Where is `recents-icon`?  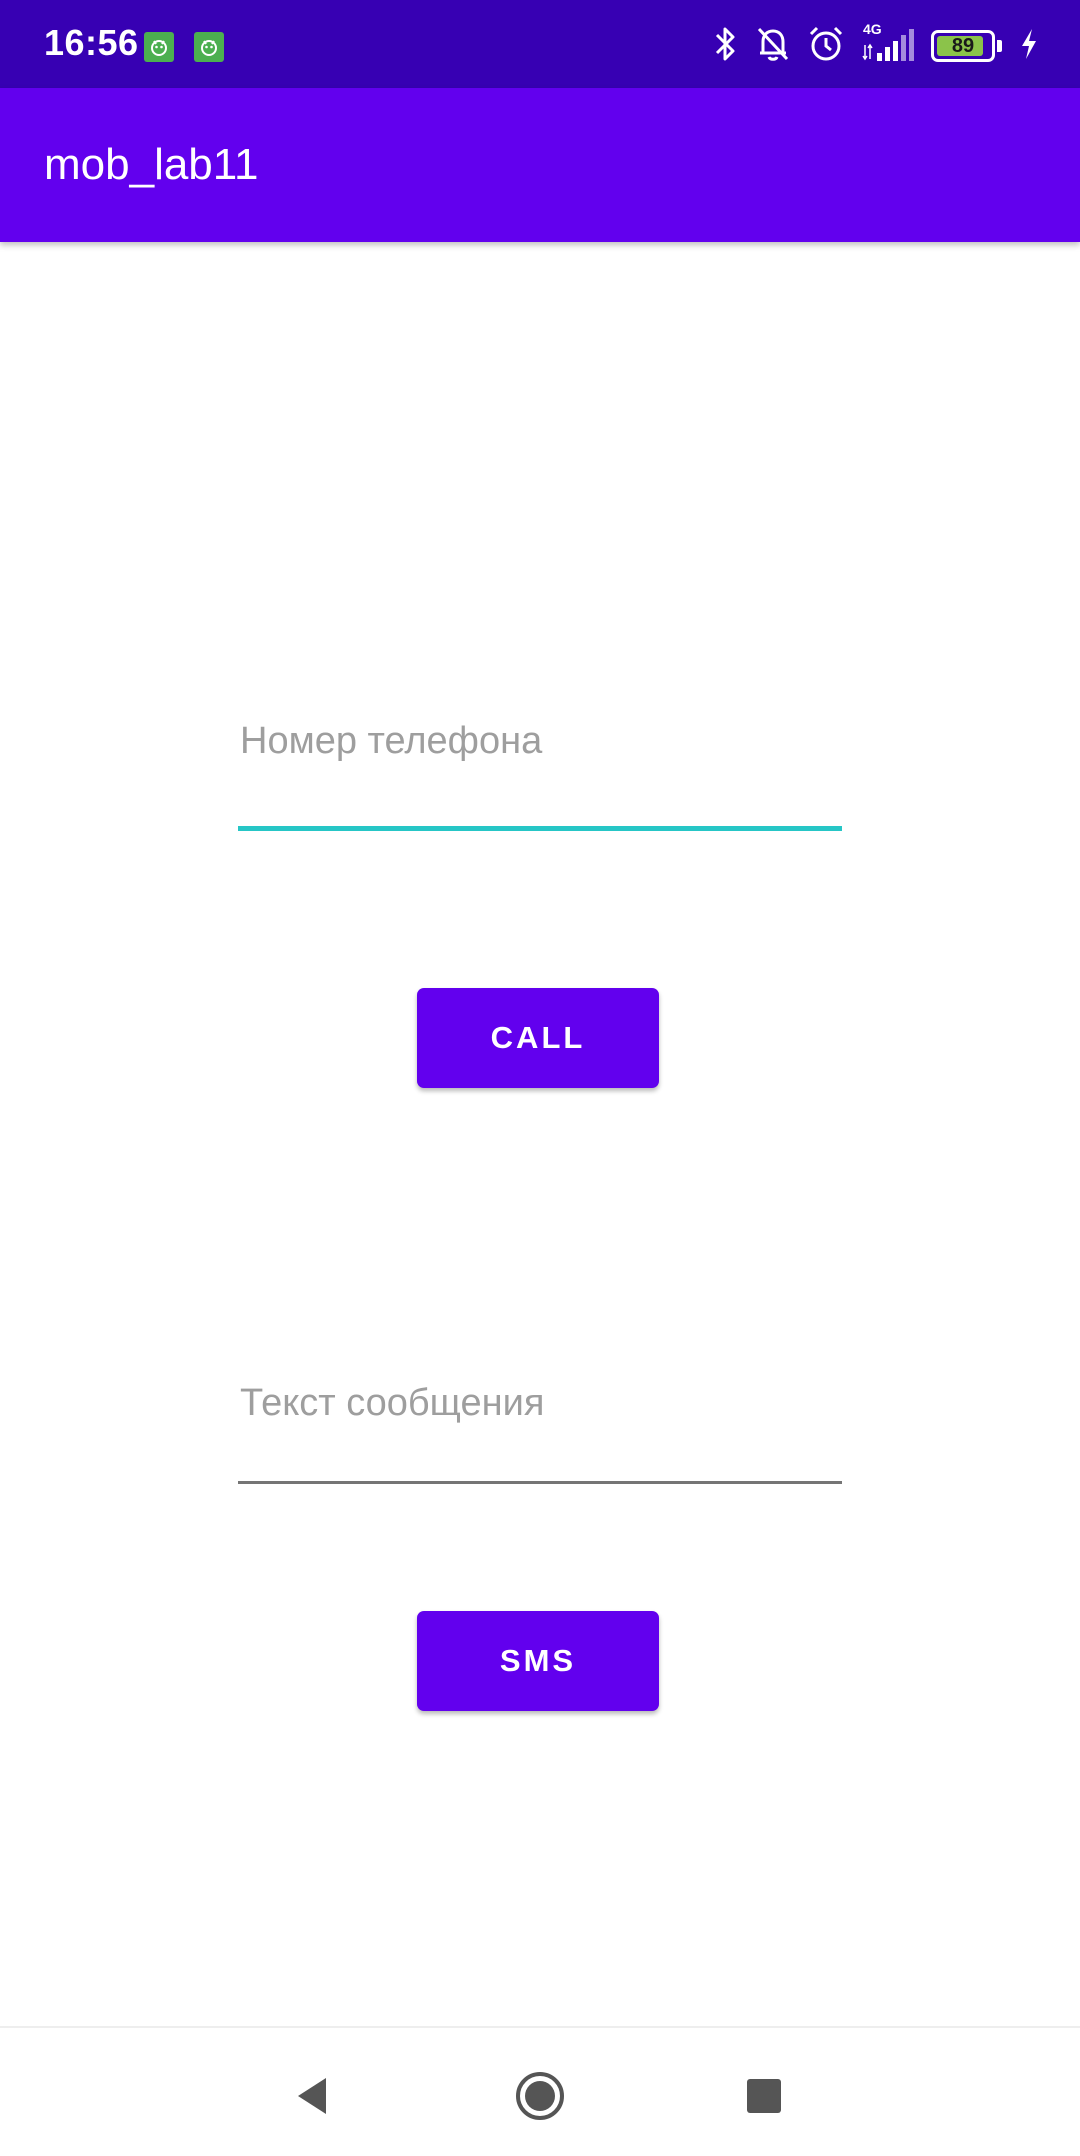
recents-icon is located at coordinates (764, 2096).